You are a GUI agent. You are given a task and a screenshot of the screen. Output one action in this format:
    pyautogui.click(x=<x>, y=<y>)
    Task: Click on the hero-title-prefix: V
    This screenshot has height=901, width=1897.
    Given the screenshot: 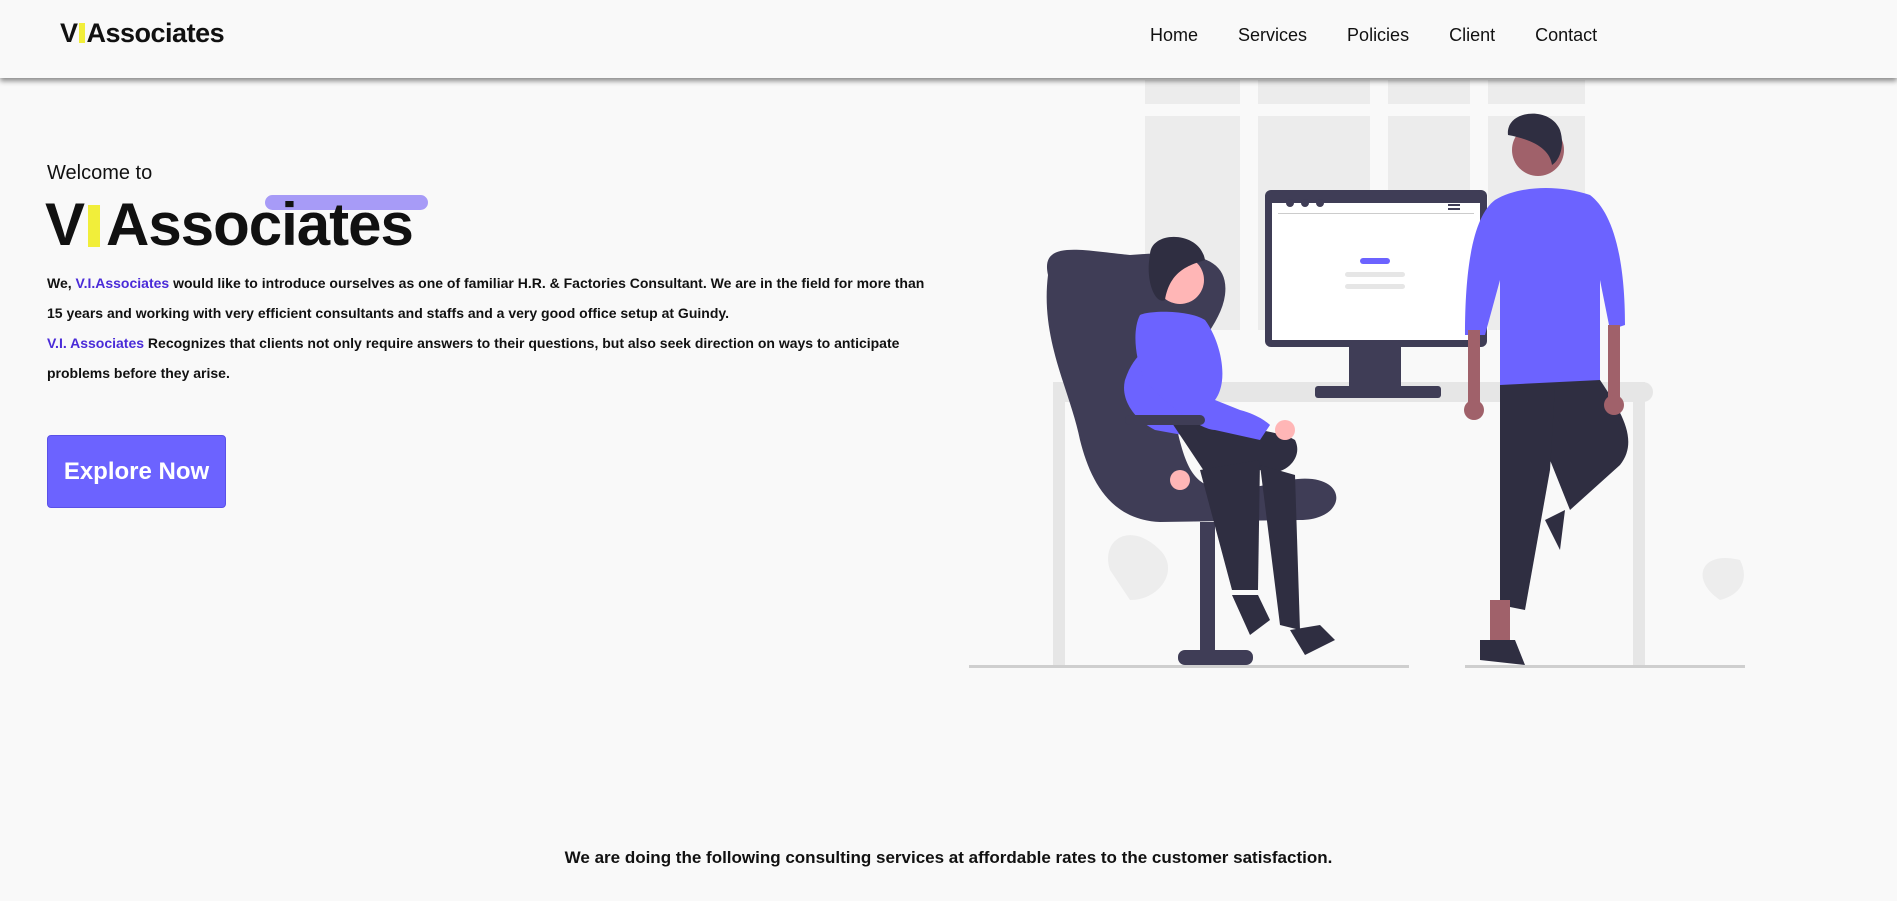 What is the action you would take?
    pyautogui.click(x=65, y=224)
    